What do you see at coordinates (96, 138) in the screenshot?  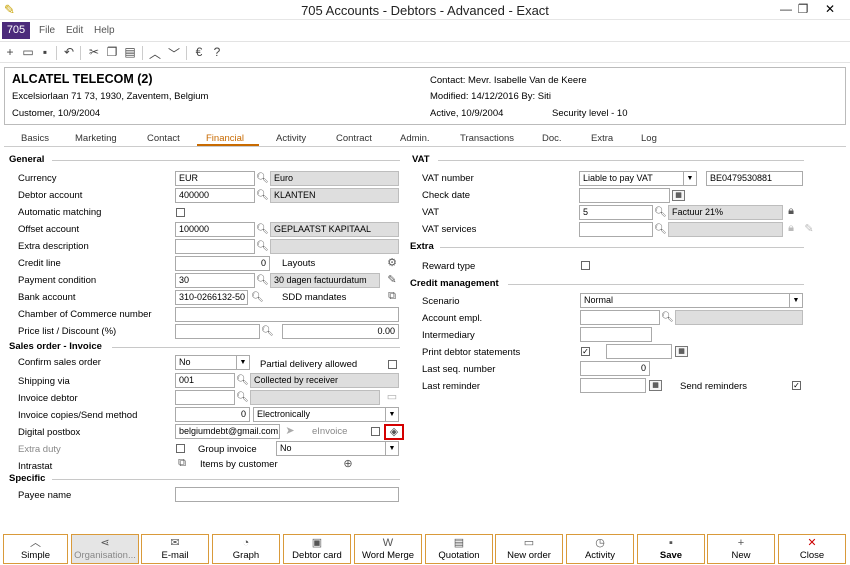 I see `tab-marketing: Marketing` at bounding box center [96, 138].